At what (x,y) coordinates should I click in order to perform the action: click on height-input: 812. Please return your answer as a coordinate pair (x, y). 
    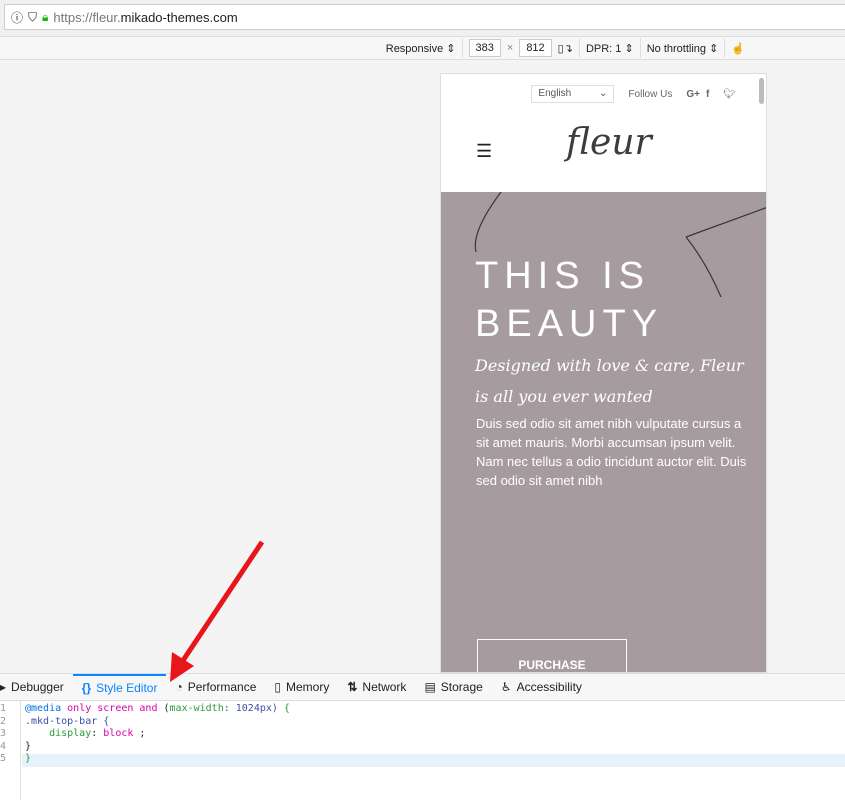
    Looking at the image, I should click on (535, 48).